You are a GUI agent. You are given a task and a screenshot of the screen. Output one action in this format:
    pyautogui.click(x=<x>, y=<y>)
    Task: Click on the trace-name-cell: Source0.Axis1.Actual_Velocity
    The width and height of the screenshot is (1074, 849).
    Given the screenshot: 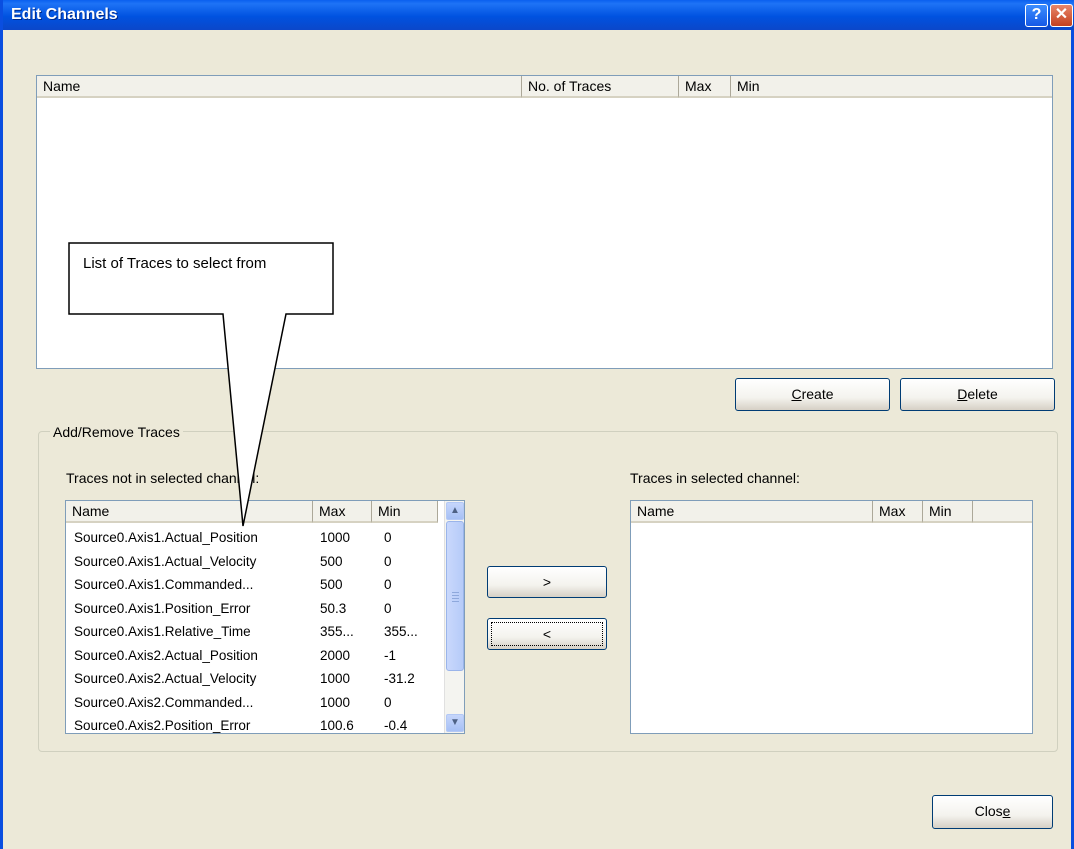 What is the action you would take?
    pyautogui.click(x=165, y=561)
    